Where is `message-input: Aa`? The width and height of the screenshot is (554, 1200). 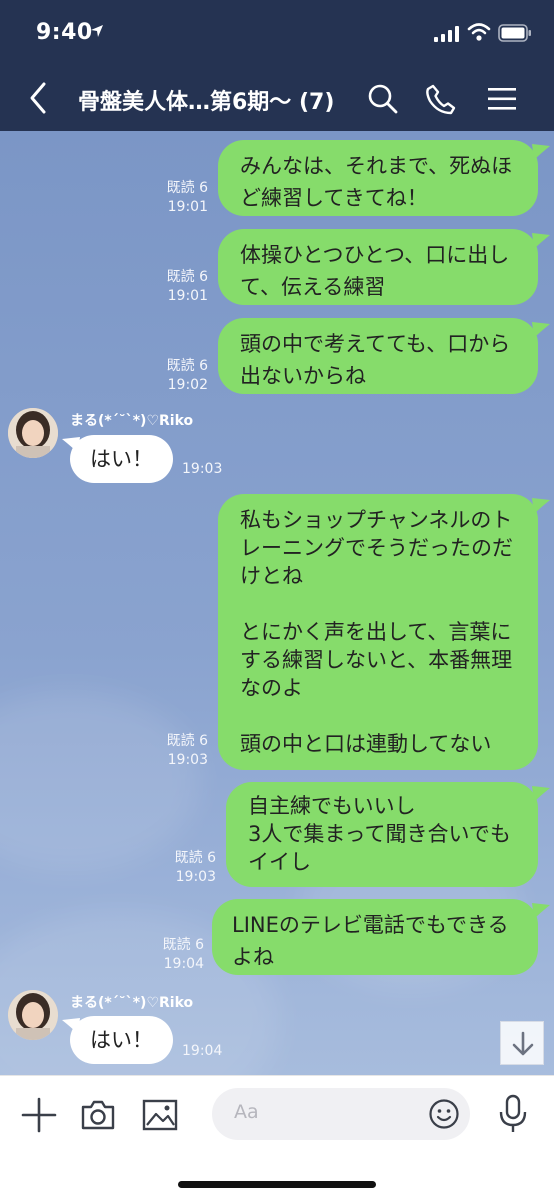 message-input: Aa is located at coordinates (341, 1114).